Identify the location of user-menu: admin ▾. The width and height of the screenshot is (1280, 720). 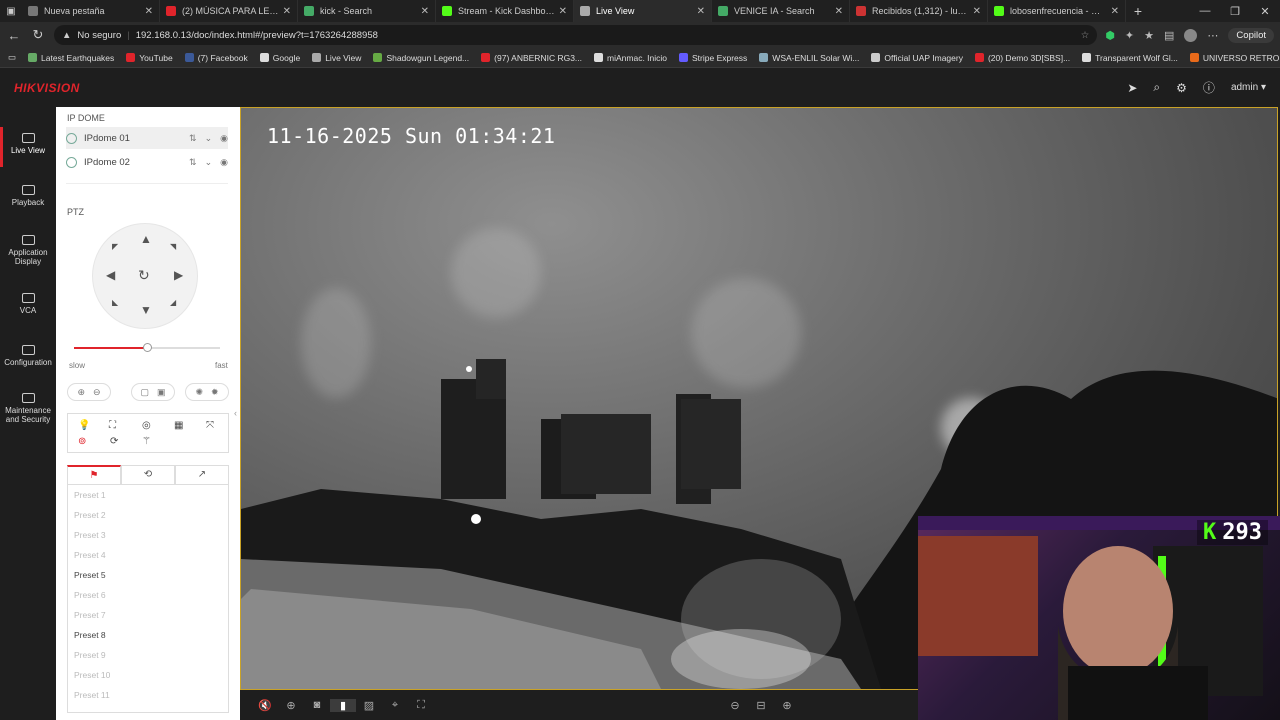
(1248, 87).